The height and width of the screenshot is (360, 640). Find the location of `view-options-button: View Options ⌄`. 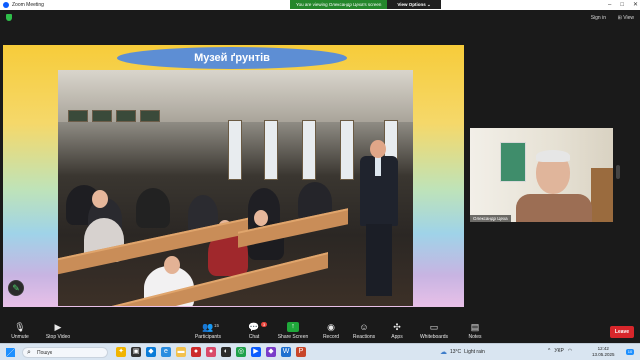

view-options-button: View Options ⌄ is located at coordinates (414, 4).